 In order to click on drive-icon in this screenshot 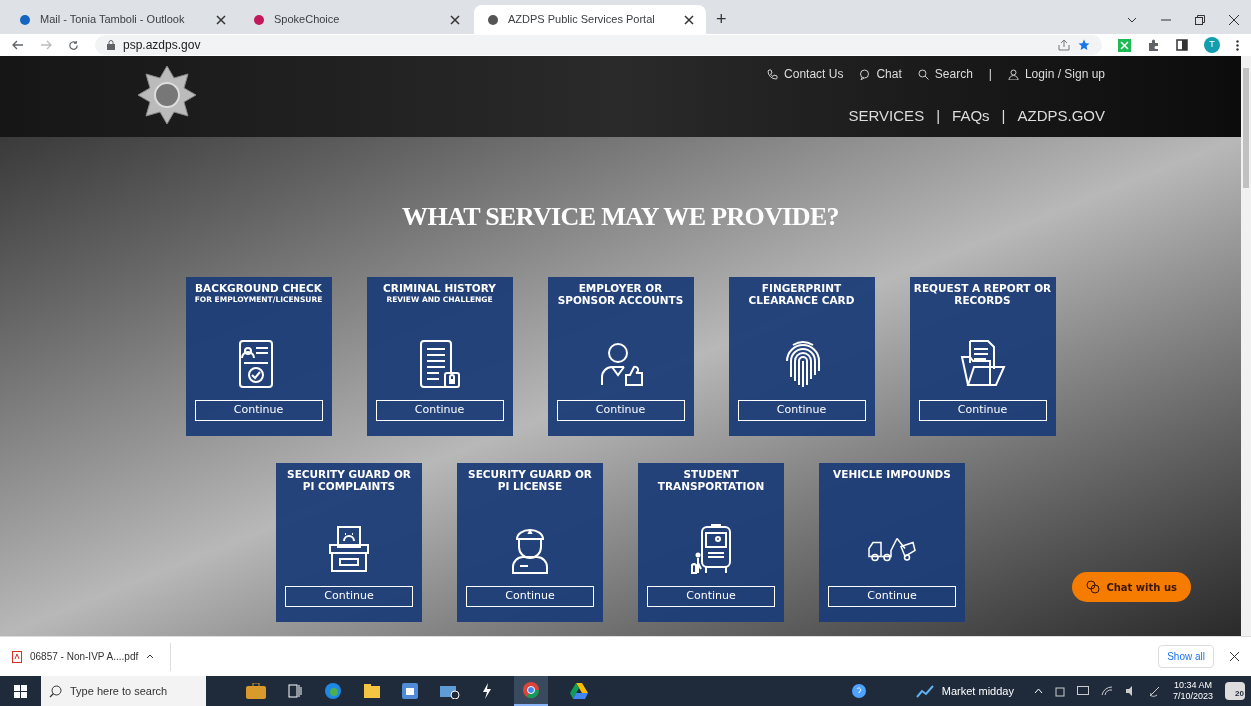, I will do `click(579, 691)`.